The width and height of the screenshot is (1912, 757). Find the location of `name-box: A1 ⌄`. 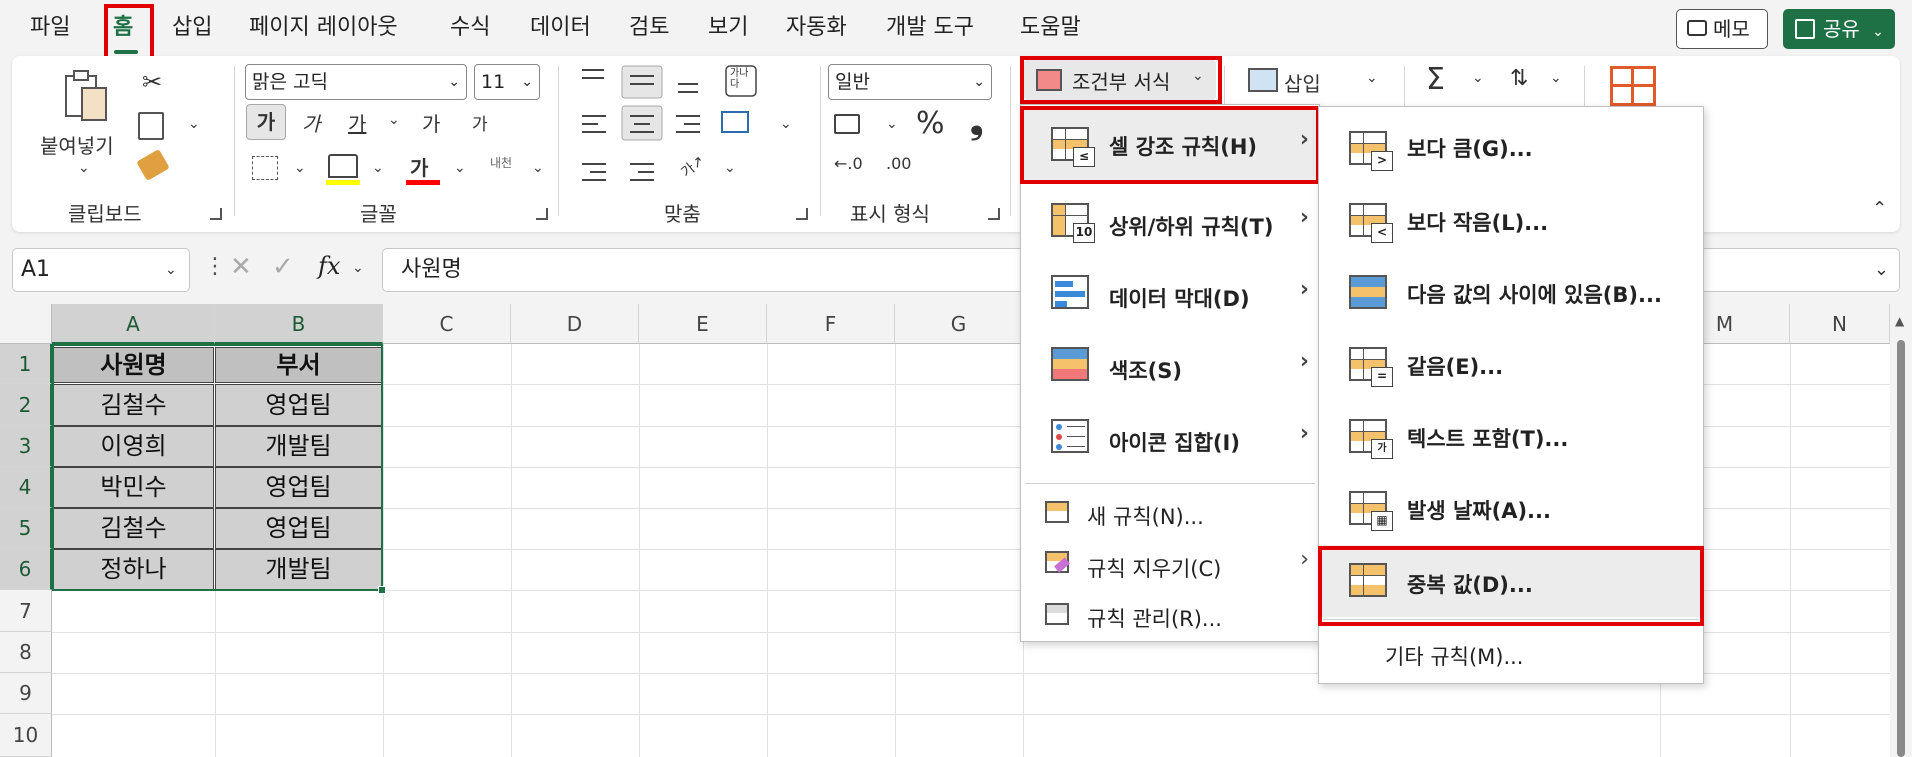

name-box: A1 ⌄ is located at coordinates (101, 270).